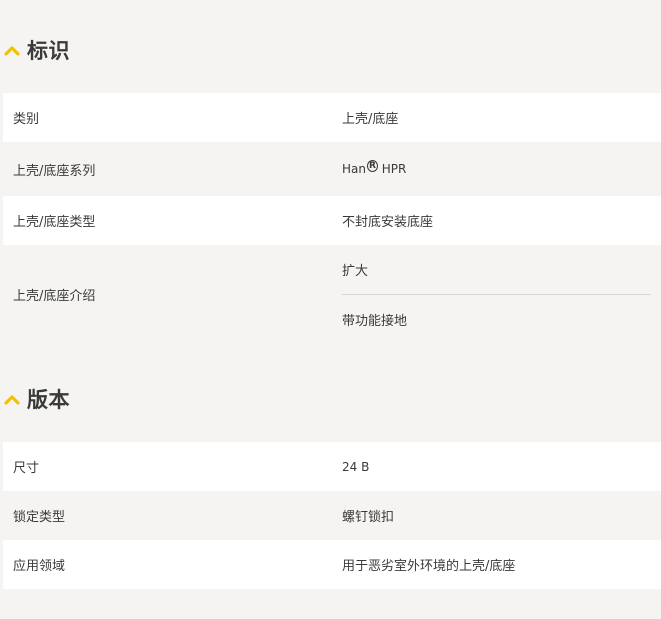 The image size is (661, 619). What do you see at coordinates (368, 517) in the screenshot?
I see `row-value: 螺钉锁扣` at bounding box center [368, 517].